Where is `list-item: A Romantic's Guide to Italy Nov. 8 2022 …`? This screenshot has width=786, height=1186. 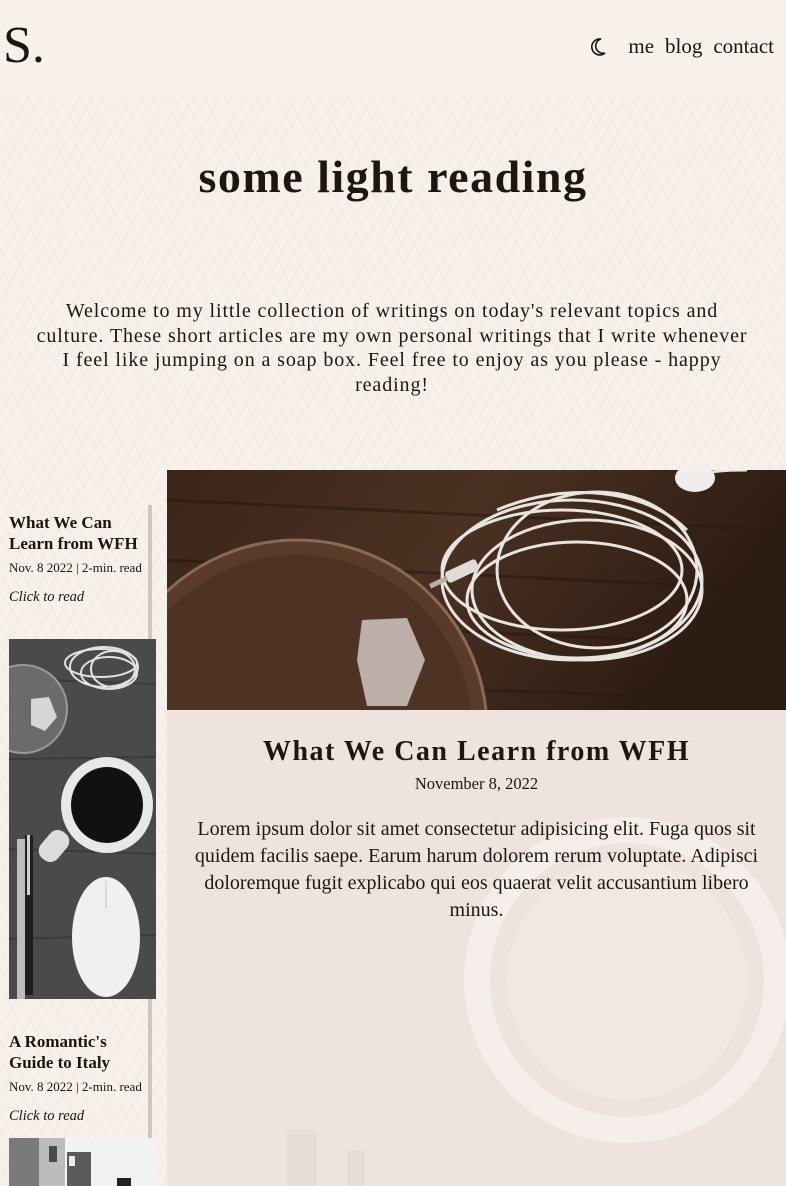 list-item: A Romantic's Guide to Italy Nov. 8 2022 … is located at coordinates (80, 1078).